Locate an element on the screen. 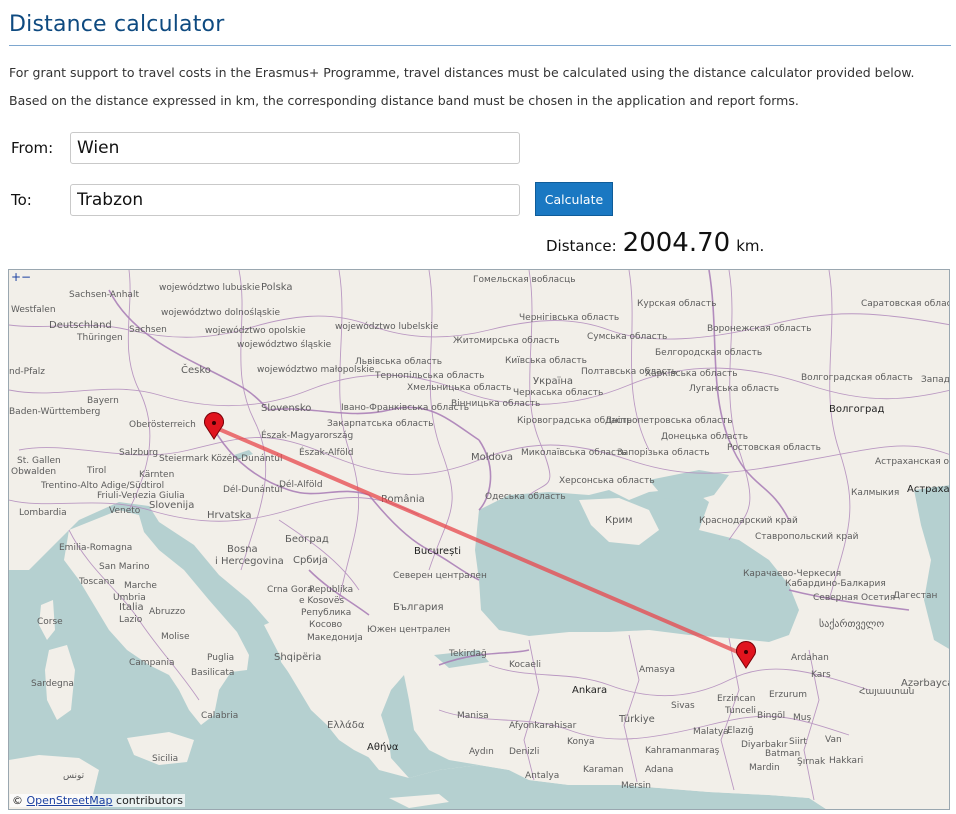  map-label: Донецька область is located at coordinates (704, 437).